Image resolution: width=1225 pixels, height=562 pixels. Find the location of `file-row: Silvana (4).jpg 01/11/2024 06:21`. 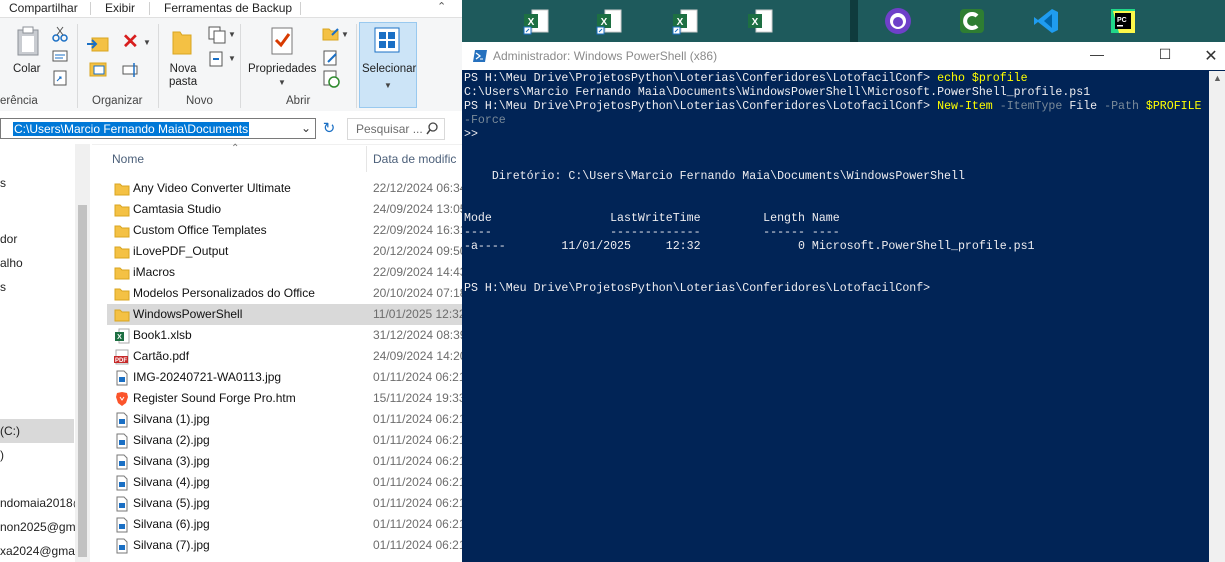

file-row: Silvana (4).jpg 01/11/2024 06:21 is located at coordinates (284, 482).